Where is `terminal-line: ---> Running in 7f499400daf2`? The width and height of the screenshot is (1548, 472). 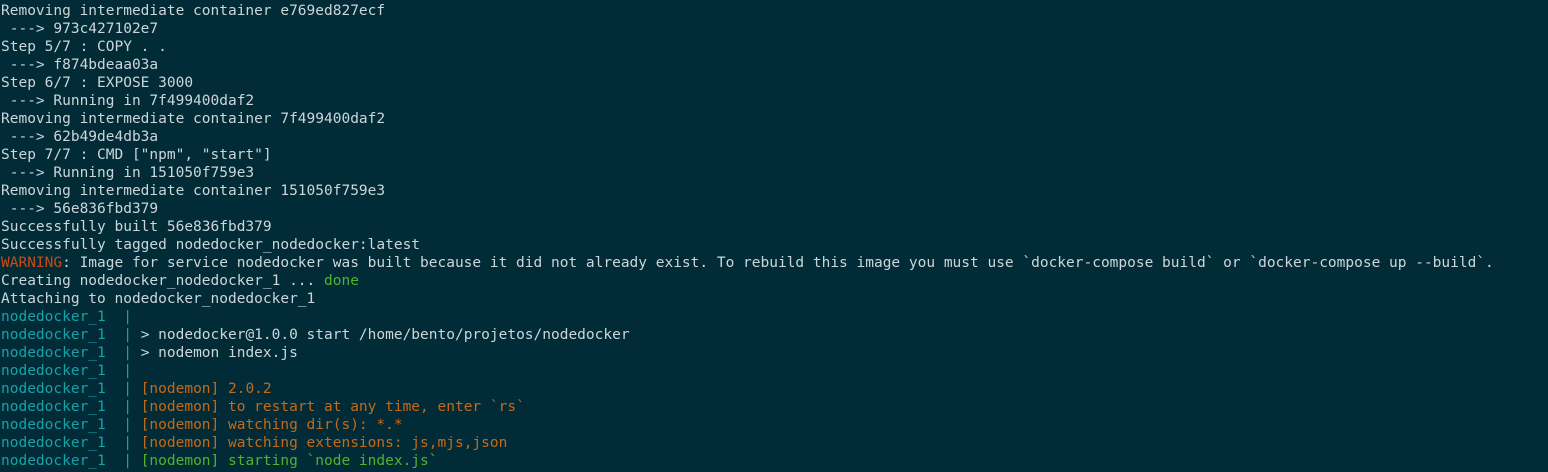 terminal-line: ---> Running in 7f499400daf2 is located at coordinates (774, 101).